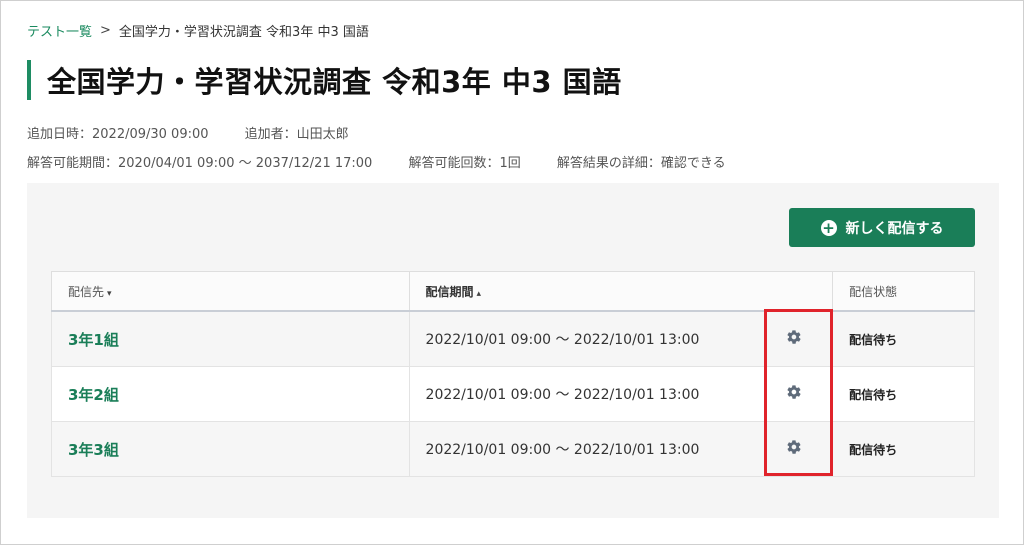  What do you see at coordinates (93, 340) in the screenshot?
I see `group-link: 3年1組` at bounding box center [93, 340].